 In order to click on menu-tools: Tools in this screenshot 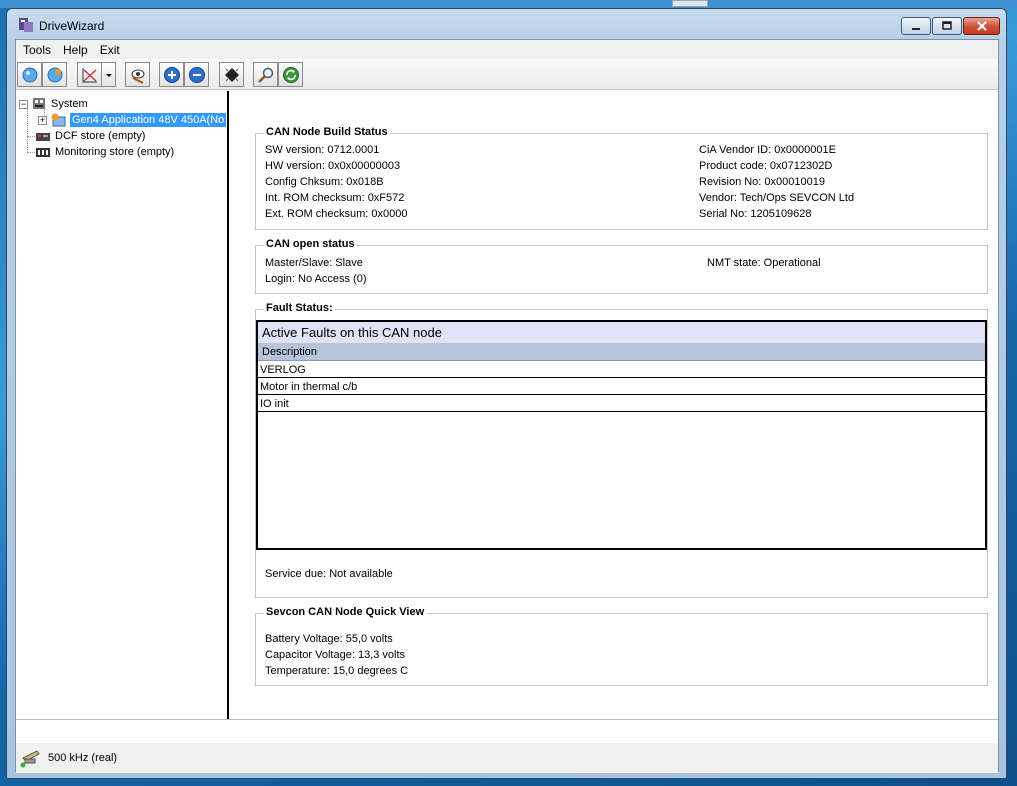, I will do `click(37, 50)`.